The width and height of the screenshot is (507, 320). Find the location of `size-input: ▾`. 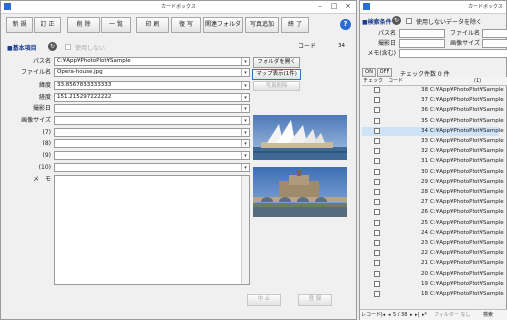

size-input: ▾ is located at coordinates (152, 120).